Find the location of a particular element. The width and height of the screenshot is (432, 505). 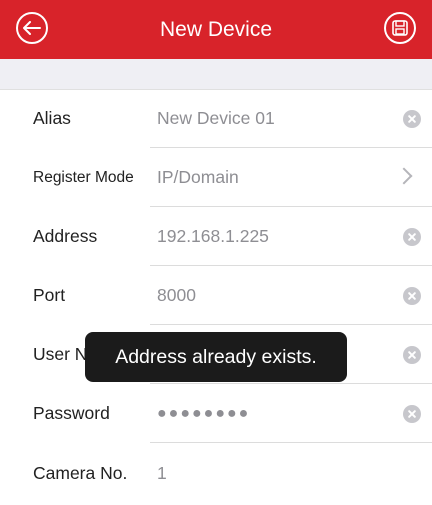

password-row: Password ●●●●●●●● is located at coordinates (216, 413).